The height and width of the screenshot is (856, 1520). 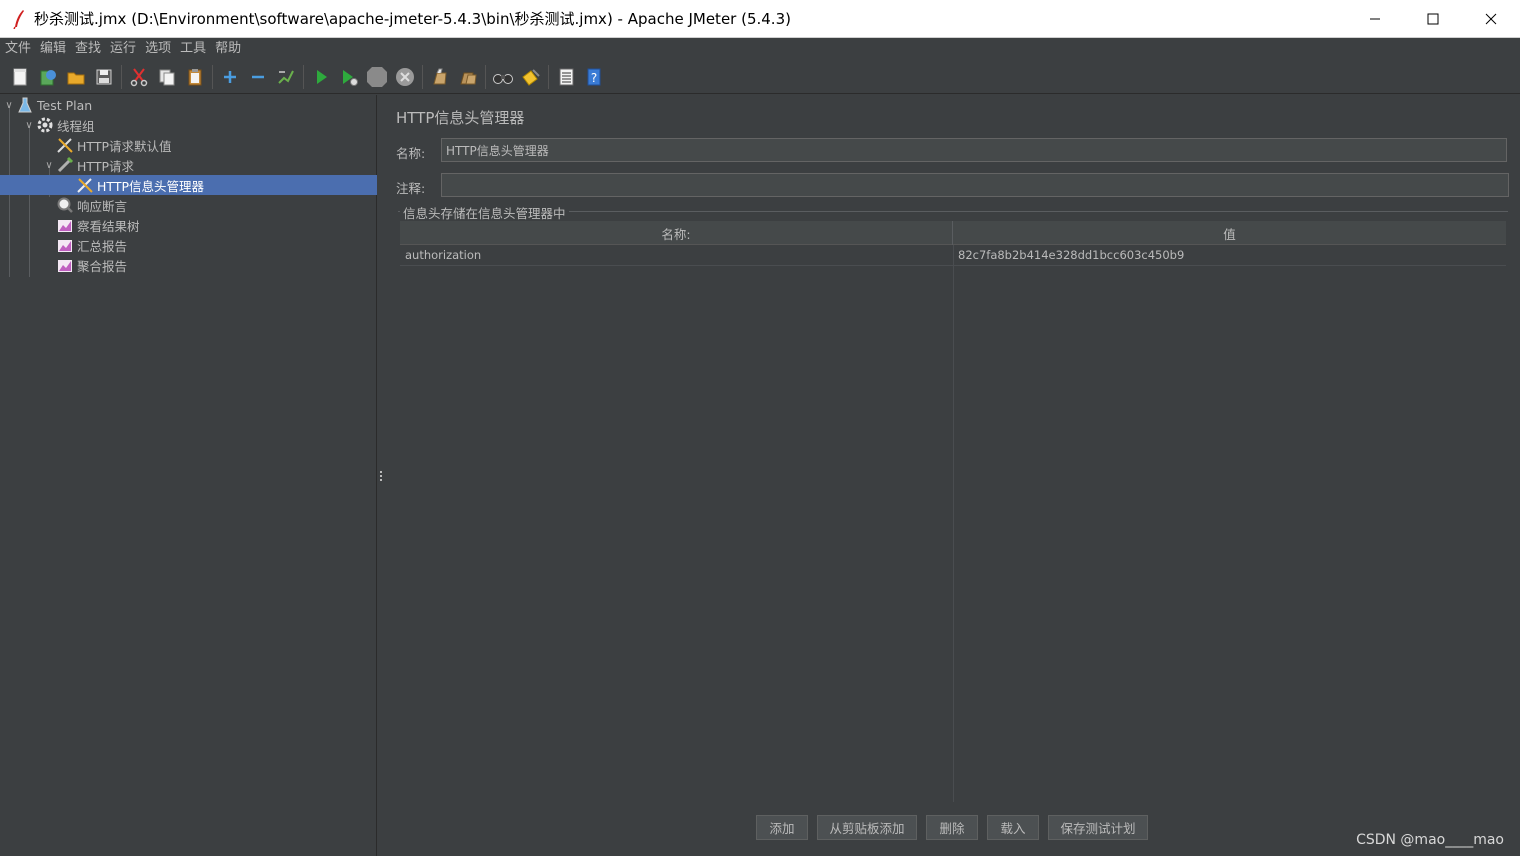 I want to click on new-icon, so click(x=20, y=76).